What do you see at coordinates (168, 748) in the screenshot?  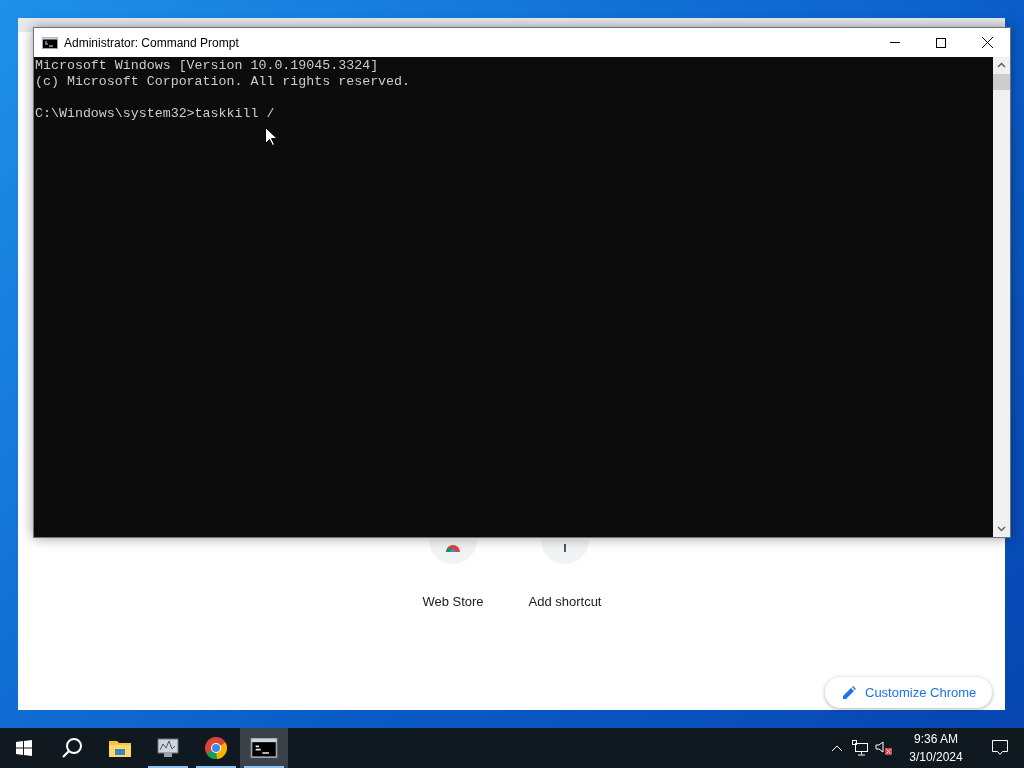 I see `monitor-icon` at bounding box center [168, 748].